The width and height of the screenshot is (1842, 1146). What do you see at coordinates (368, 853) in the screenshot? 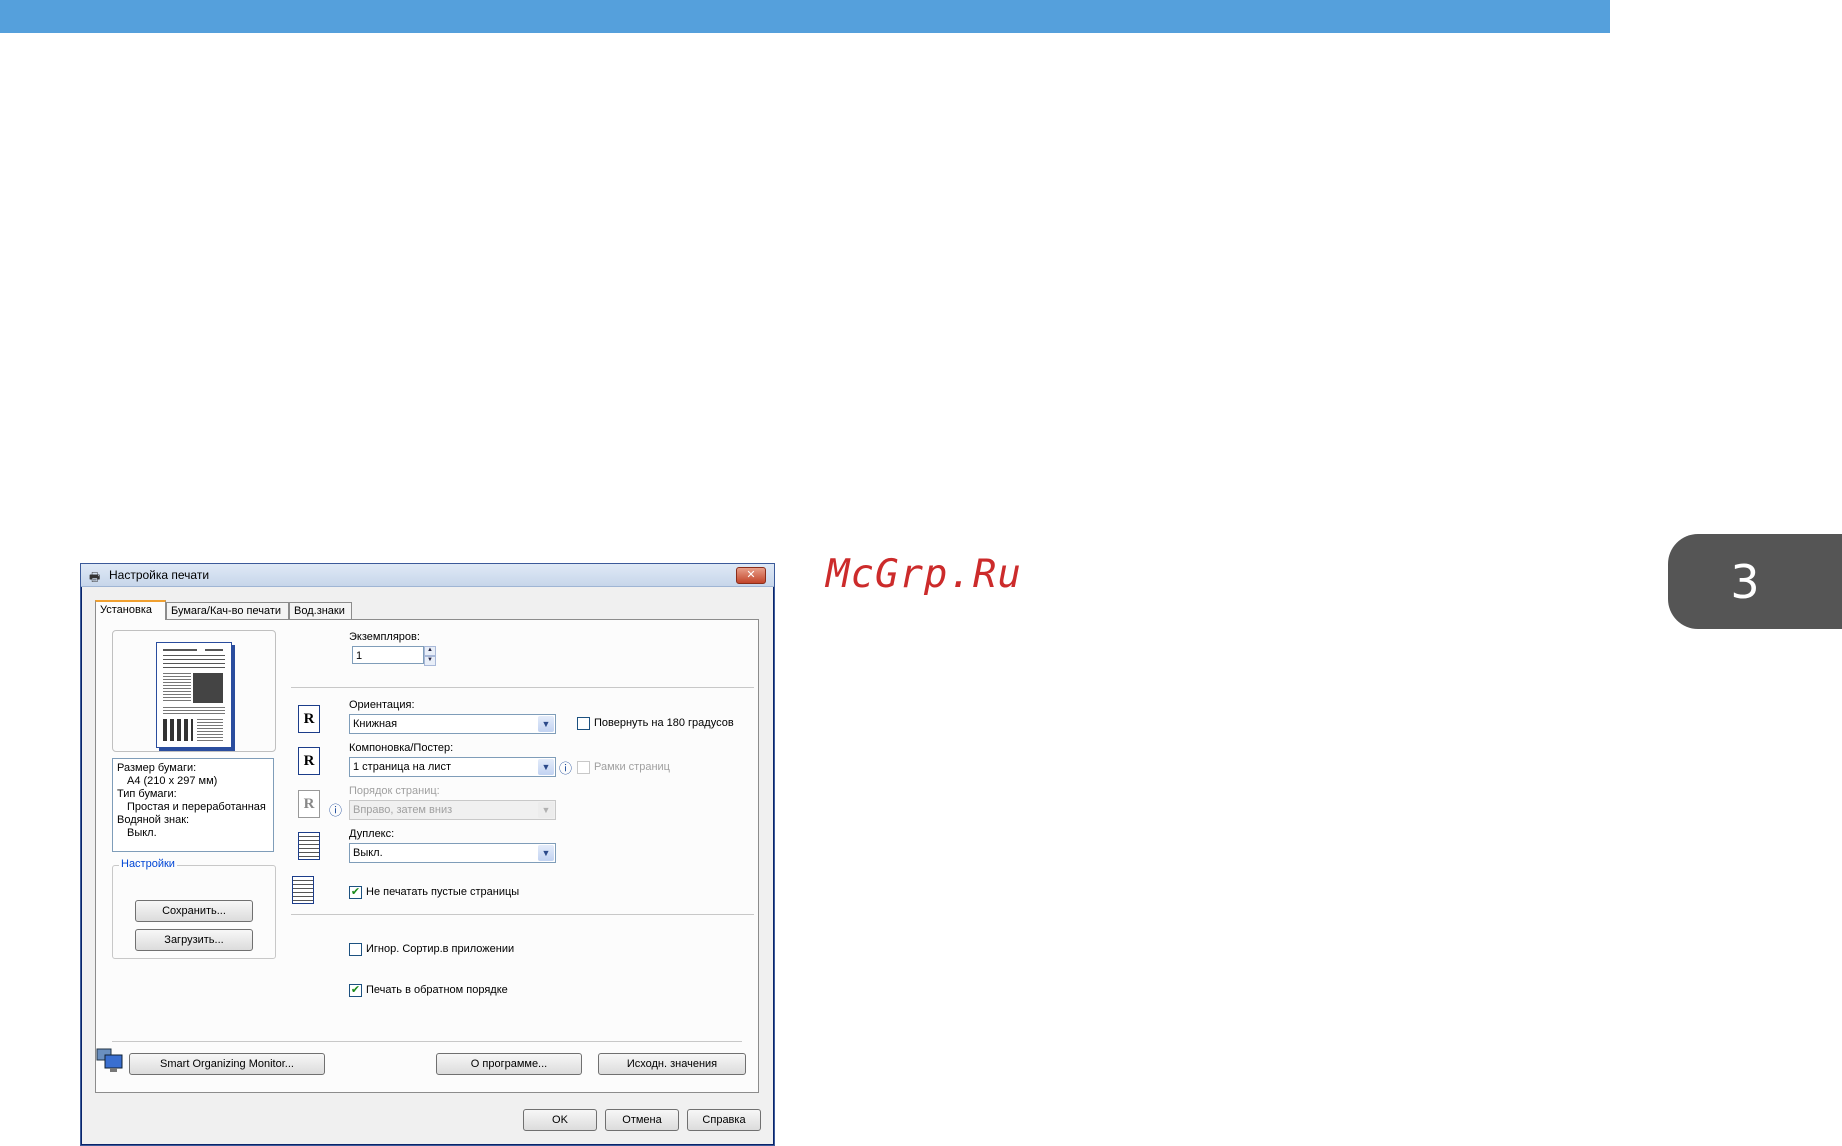
I see `duplex-value: Выкл.` at bounding box center [368, 853].